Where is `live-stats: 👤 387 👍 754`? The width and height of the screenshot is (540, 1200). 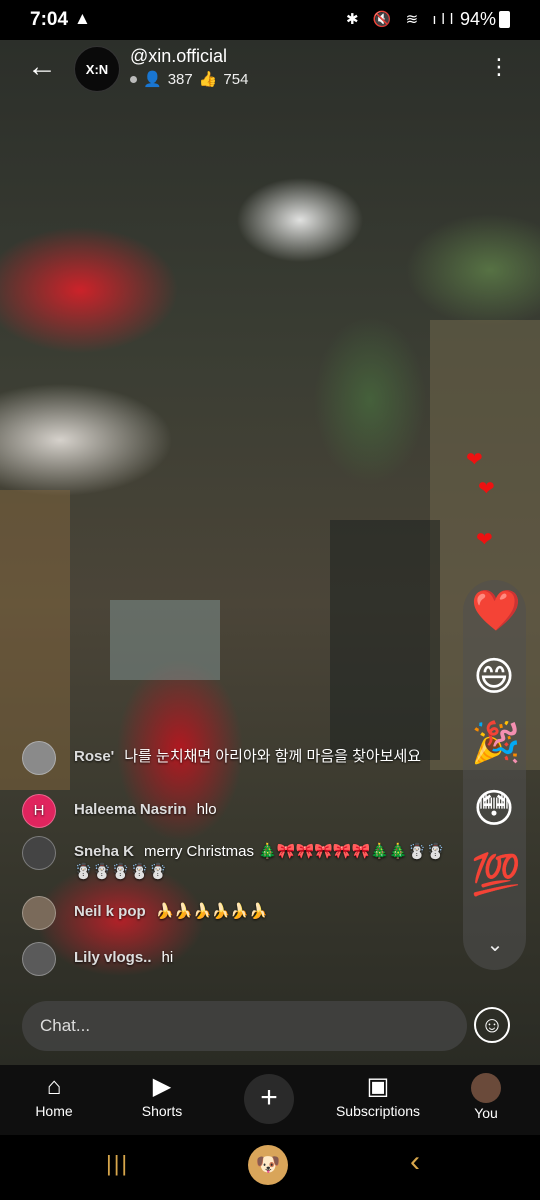
live-stats: 👤 387 👍 754 is located at coordinates (189, 79).